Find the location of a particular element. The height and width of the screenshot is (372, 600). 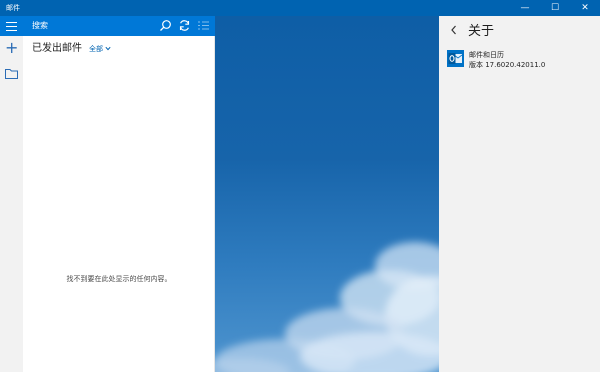

back-button is located at coordinates (456, 32).